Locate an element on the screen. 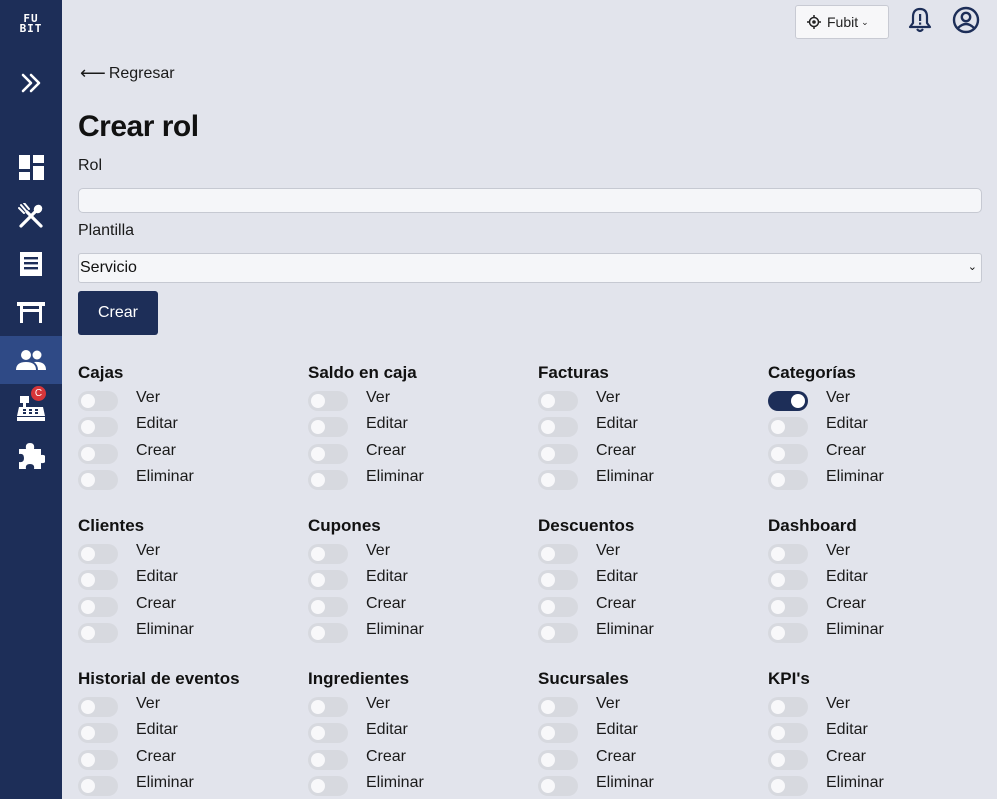 The image size is (997, 799). permission-label: Ver is located at coordinates (148, 703).